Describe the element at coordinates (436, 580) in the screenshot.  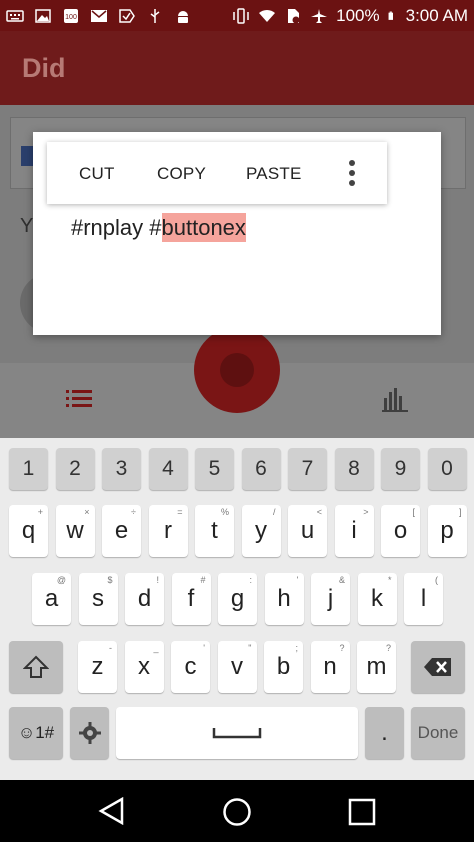
I see `key-l-secondary-label: (` at that location.